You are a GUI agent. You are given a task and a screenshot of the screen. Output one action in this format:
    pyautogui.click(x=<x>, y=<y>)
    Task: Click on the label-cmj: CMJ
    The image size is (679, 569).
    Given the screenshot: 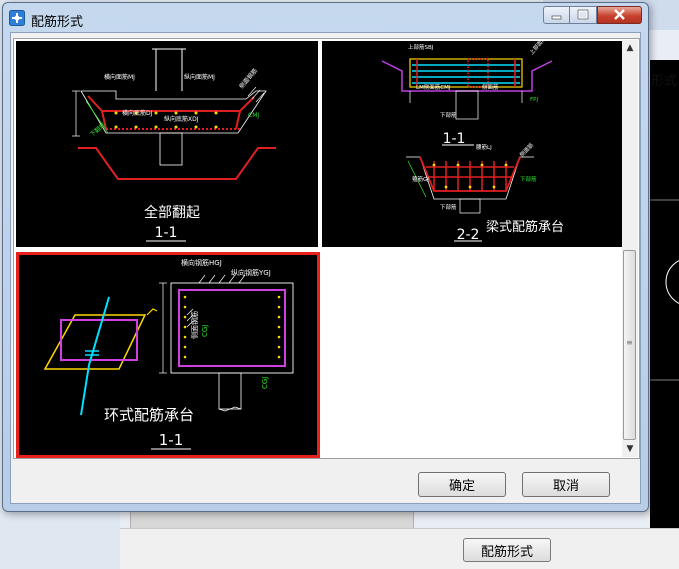 What is the action you would take?
    pyautogui.click(x=253, y=115)
    